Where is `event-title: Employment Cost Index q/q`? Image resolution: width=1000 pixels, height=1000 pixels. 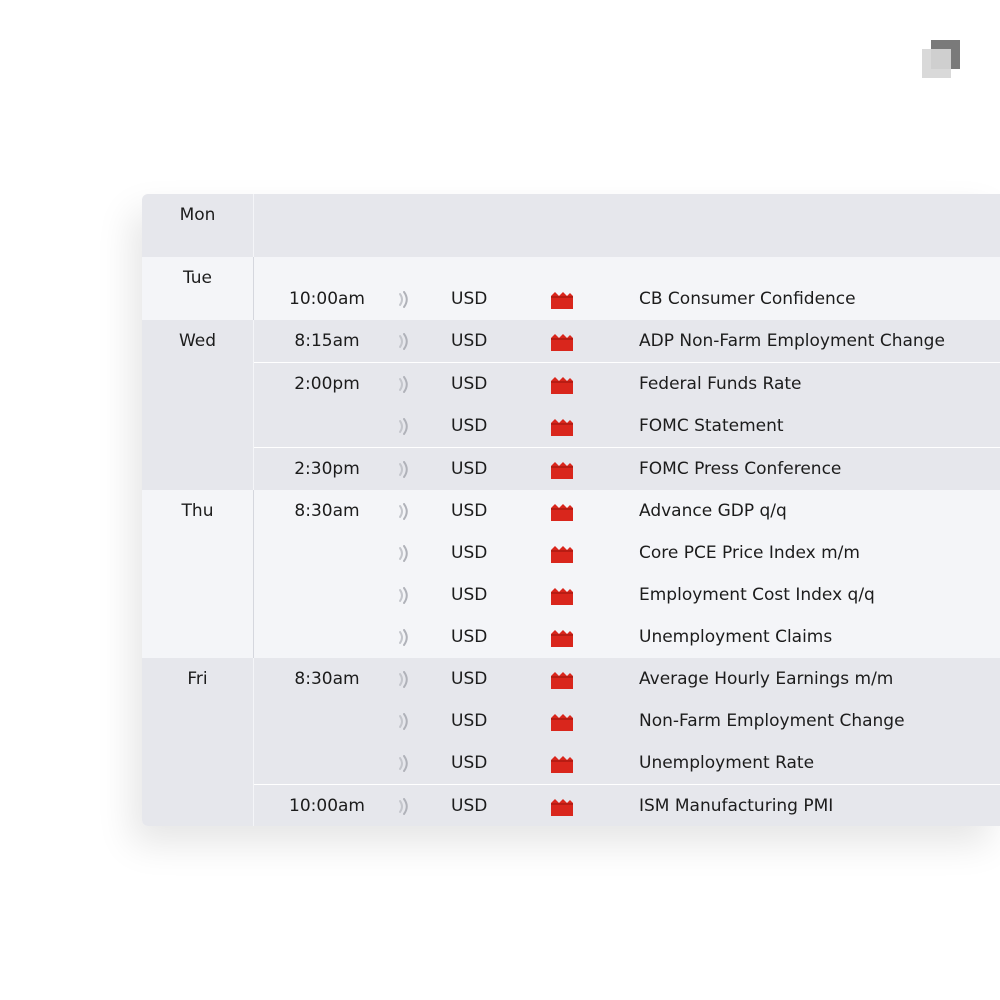
event-title: Employment Cost Index q/q is located at coordinates (757, 595).